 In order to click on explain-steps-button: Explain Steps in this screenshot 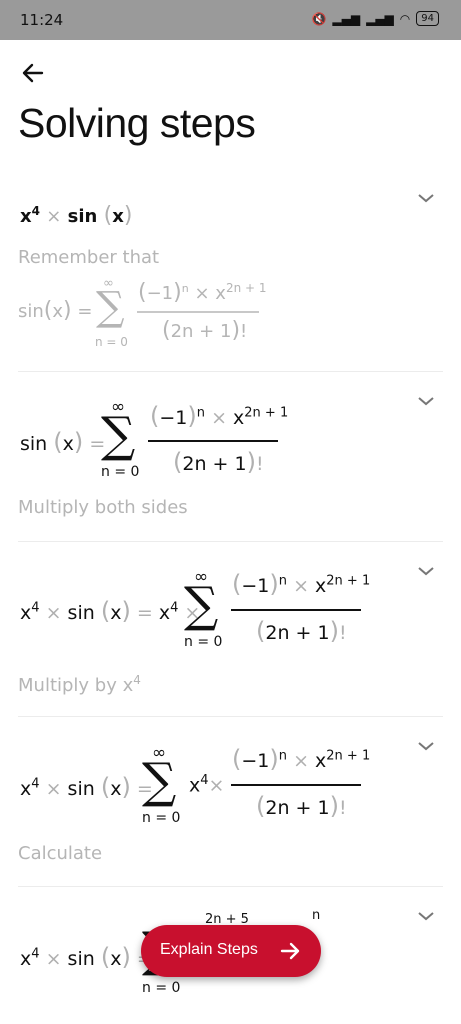, I will do `click(231, 951)`.